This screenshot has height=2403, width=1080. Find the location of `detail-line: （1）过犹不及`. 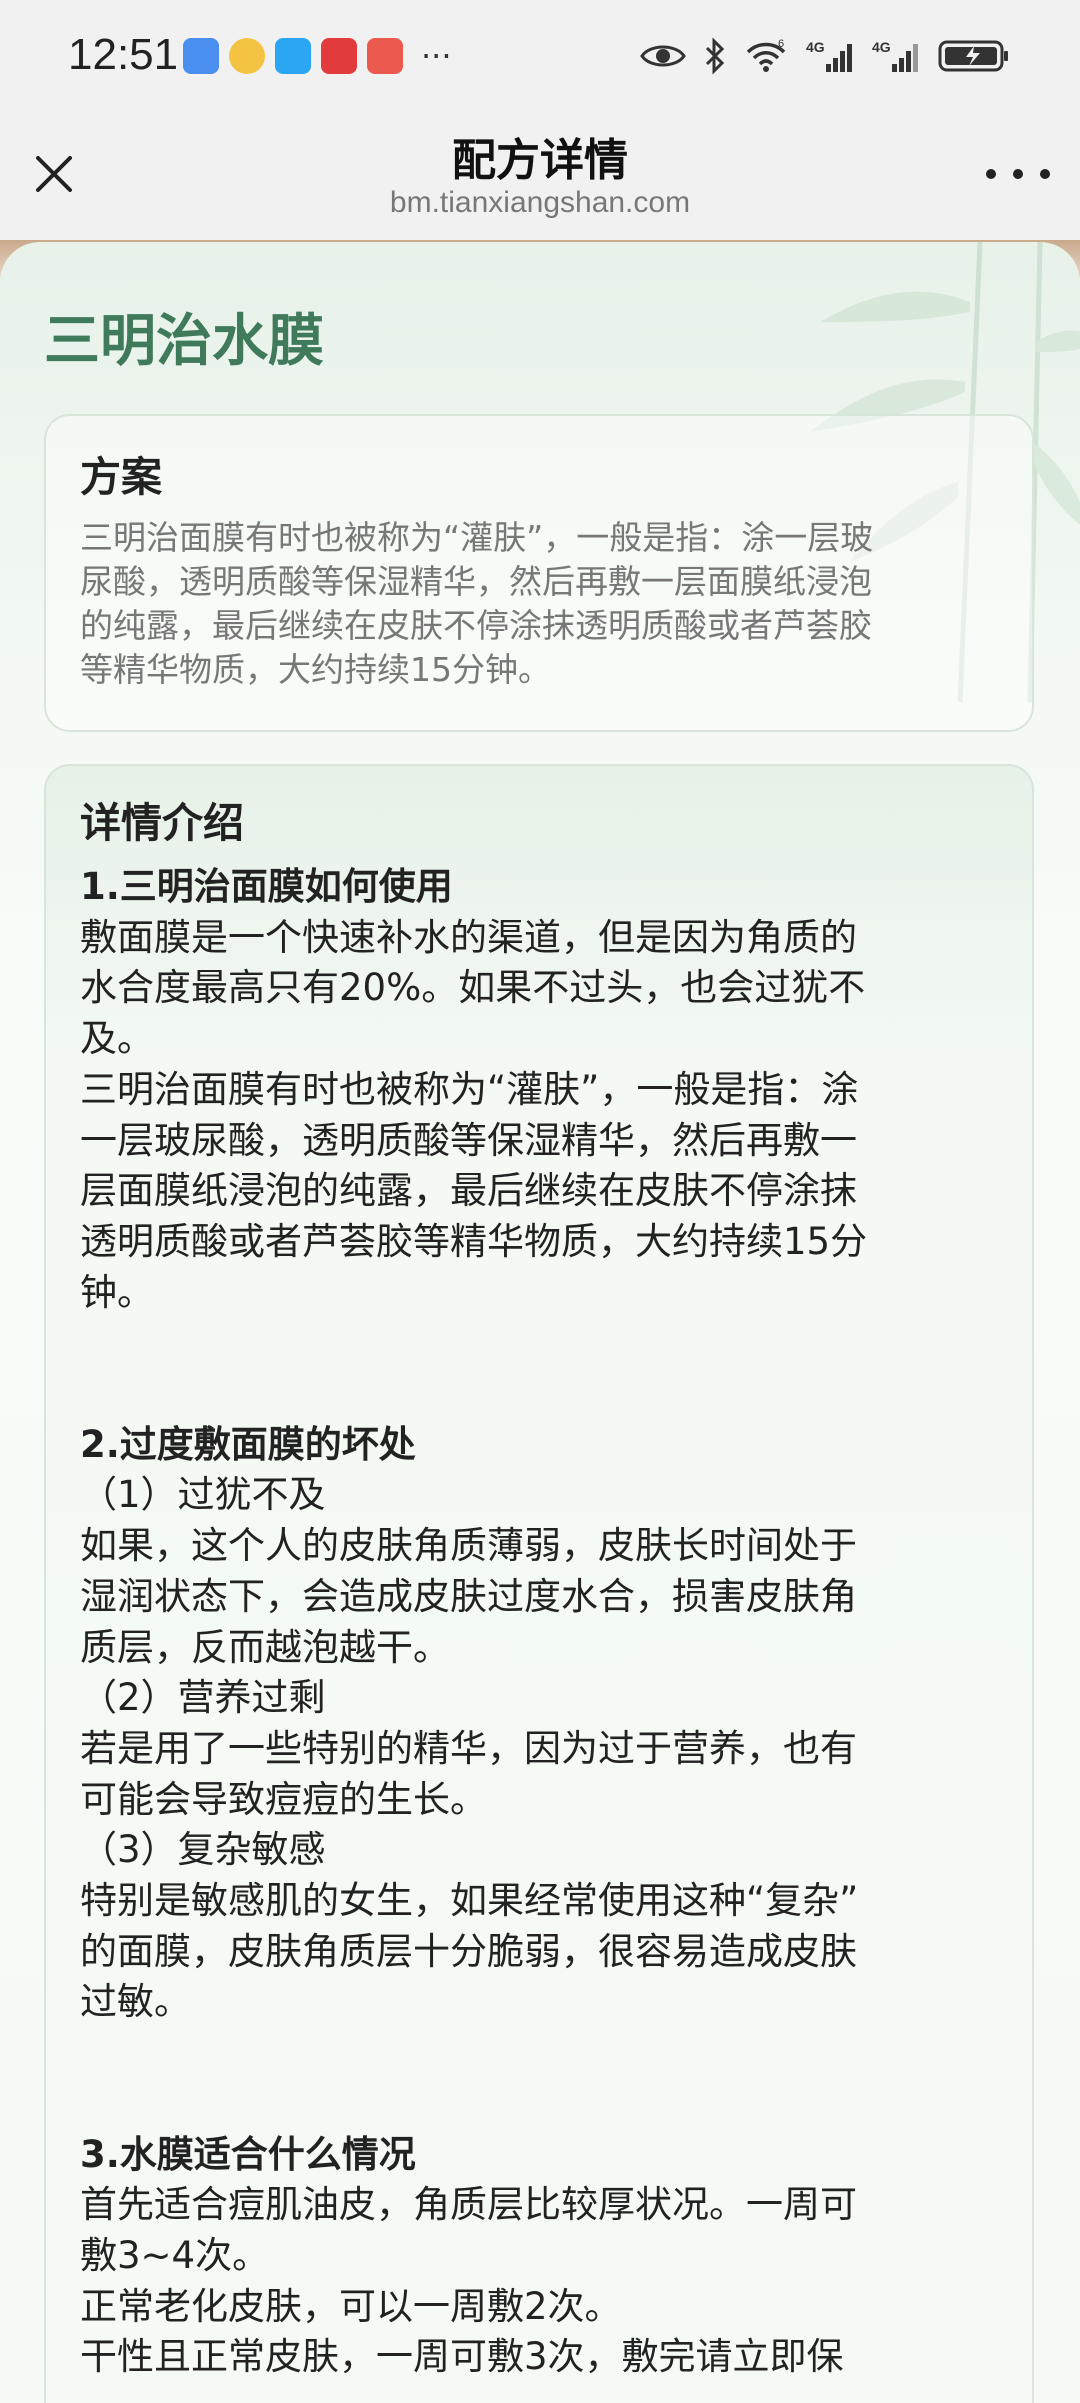

detail-line: （1）过犹不及 is located at coordinates (203, 1495).